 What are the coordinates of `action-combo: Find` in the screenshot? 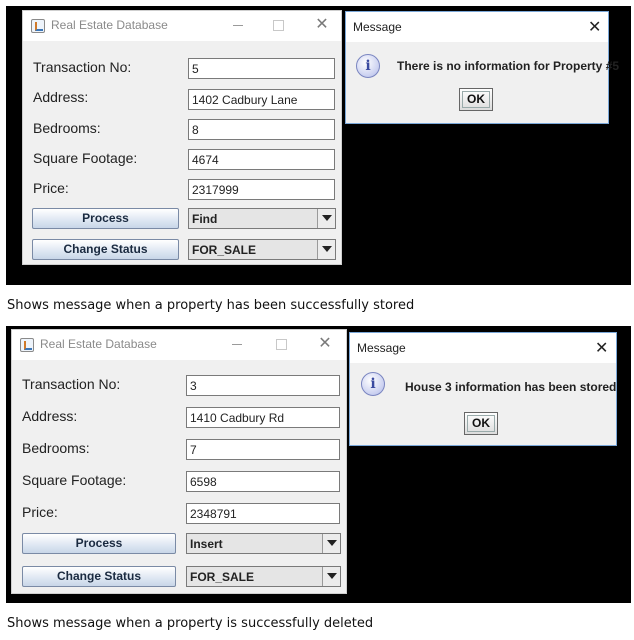 It's located at (262, 218).